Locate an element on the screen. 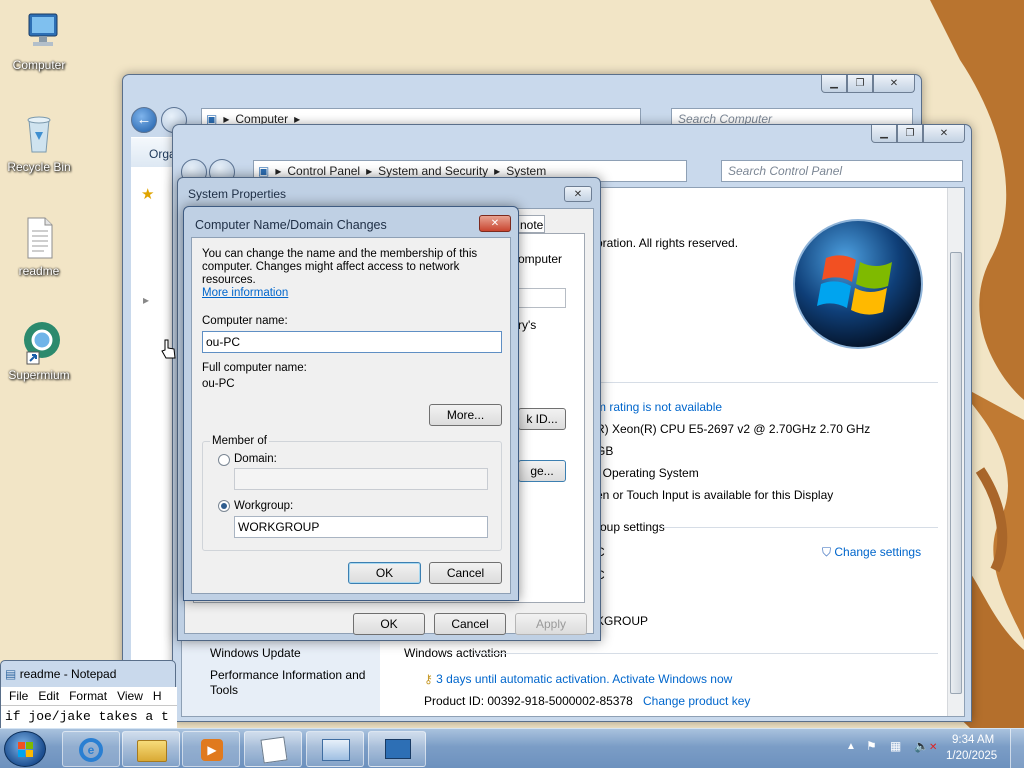 The image size is (1024, 768). menu-file: File is located at coordinates (18, 696).